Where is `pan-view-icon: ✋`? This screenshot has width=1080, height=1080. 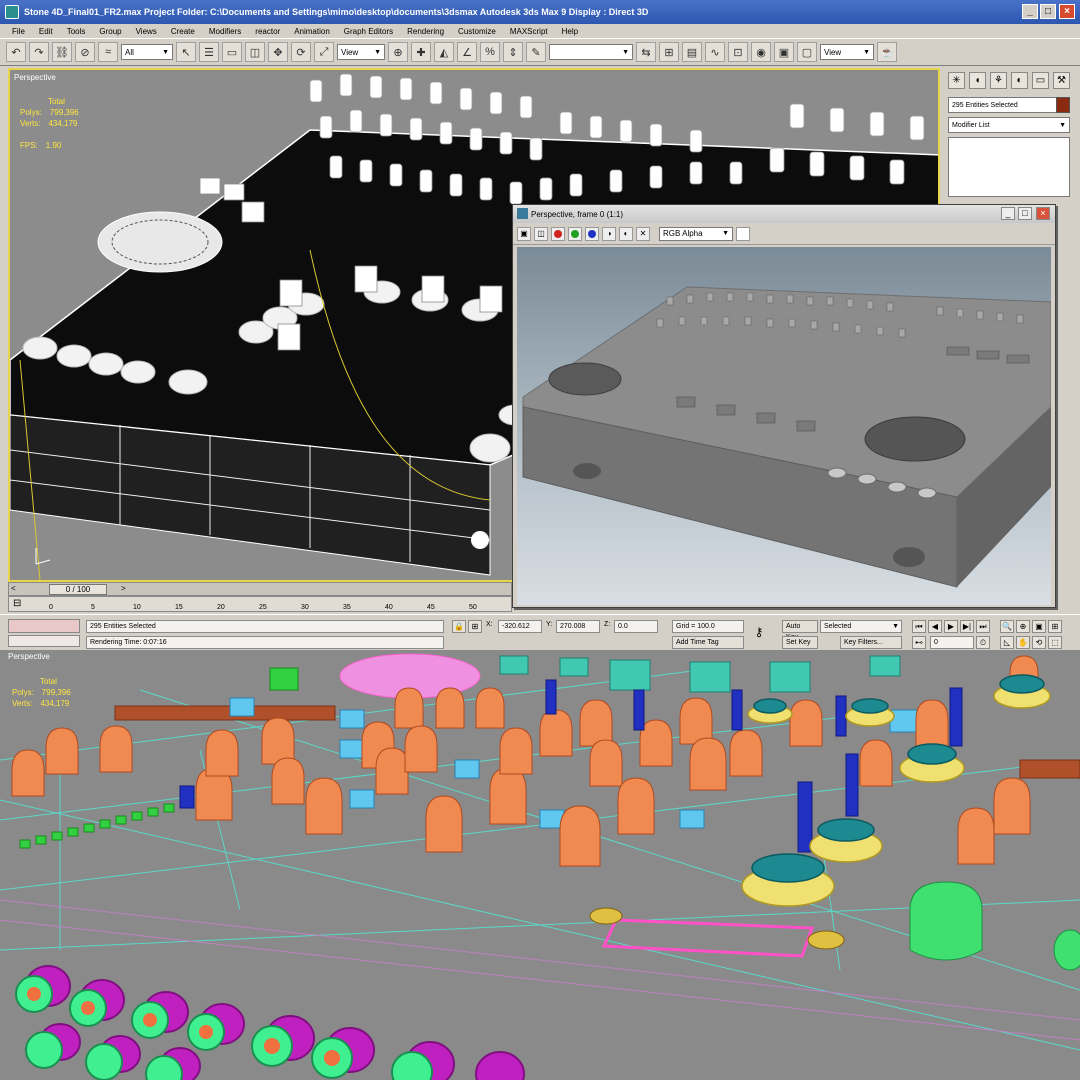 pan-view-icon: ✋ is located at coordinates (1023, 642).